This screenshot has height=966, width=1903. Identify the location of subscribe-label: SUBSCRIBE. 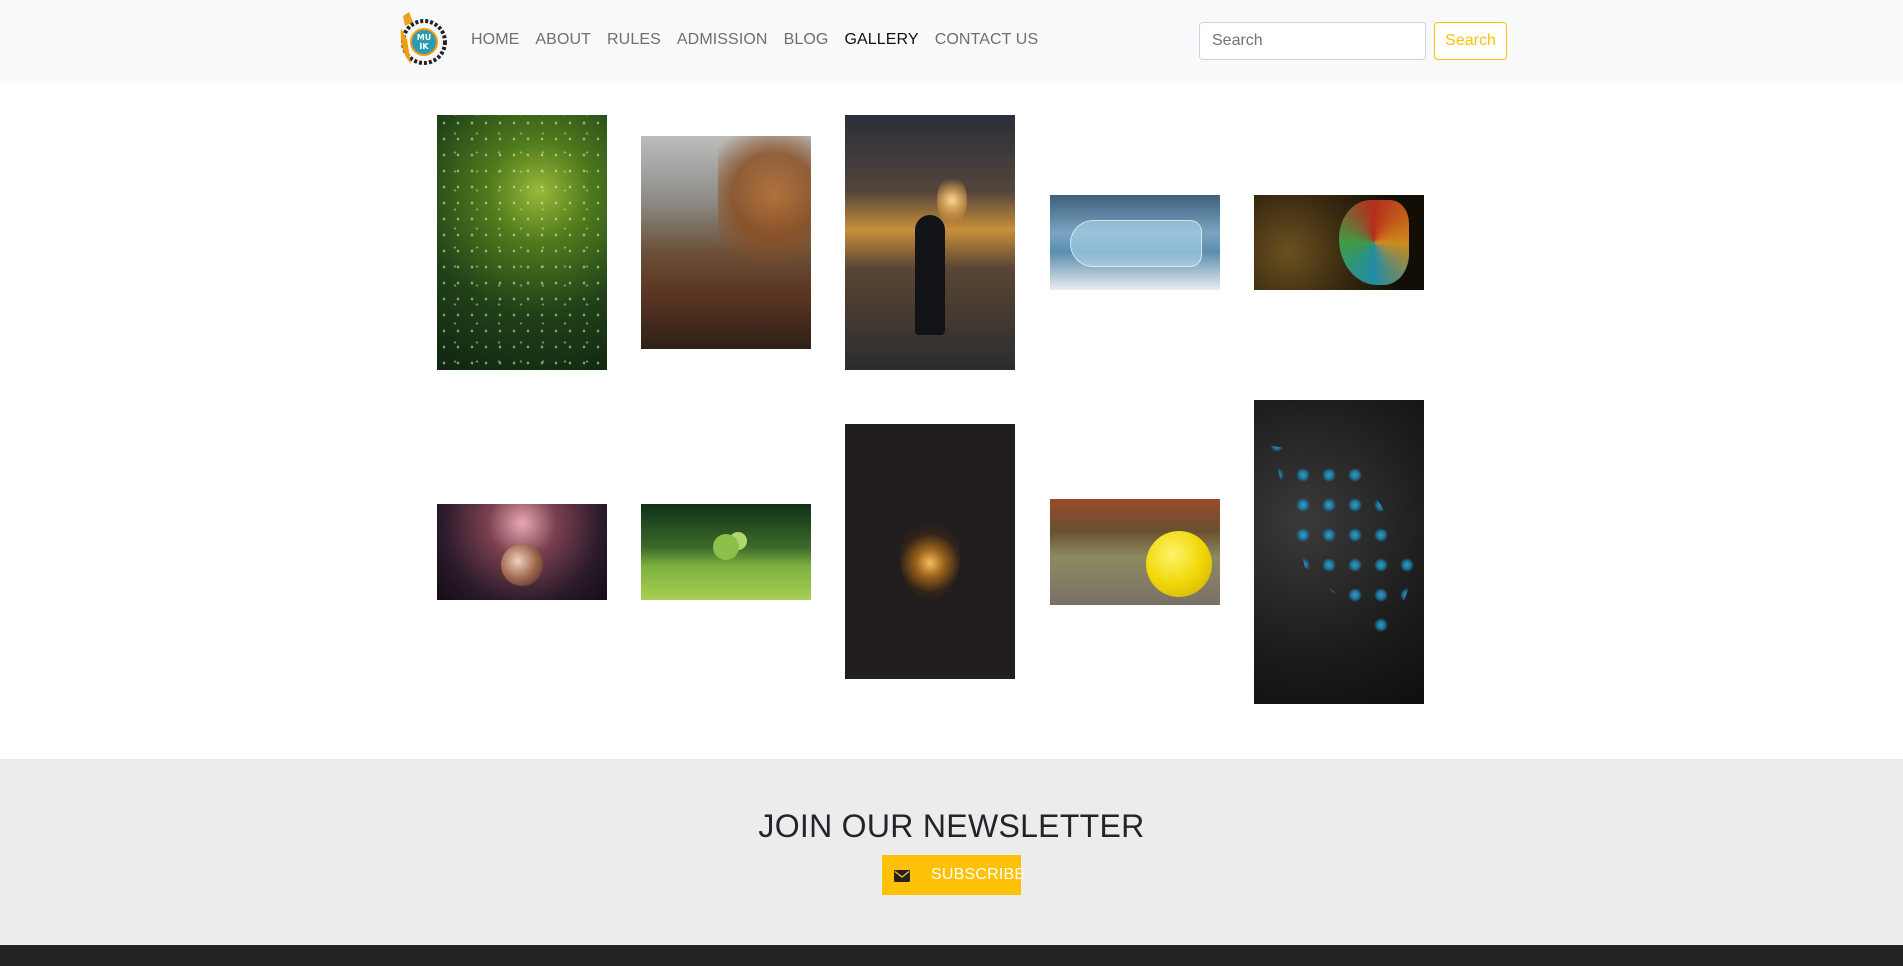
(978, 874).